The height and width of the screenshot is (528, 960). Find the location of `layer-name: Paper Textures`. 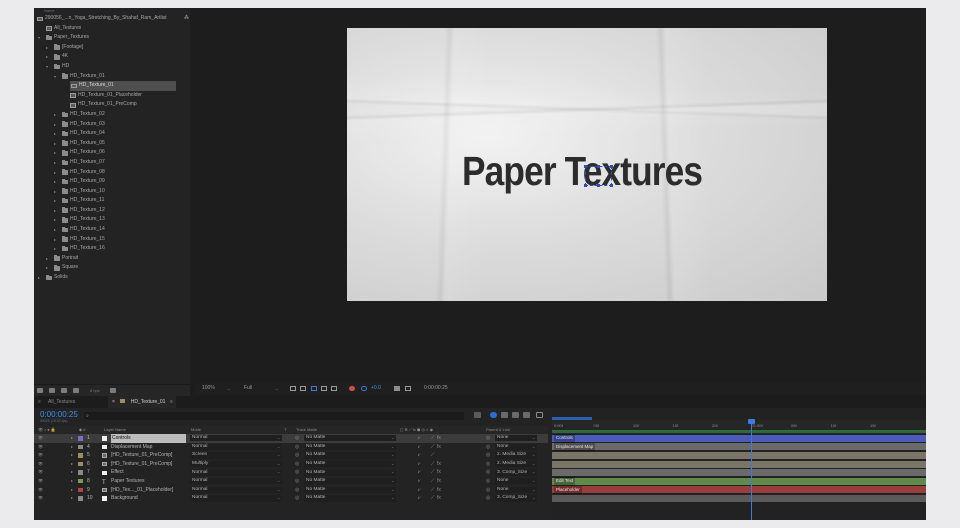

layer-name: Paper Textures is located at coordinates (128, 481).